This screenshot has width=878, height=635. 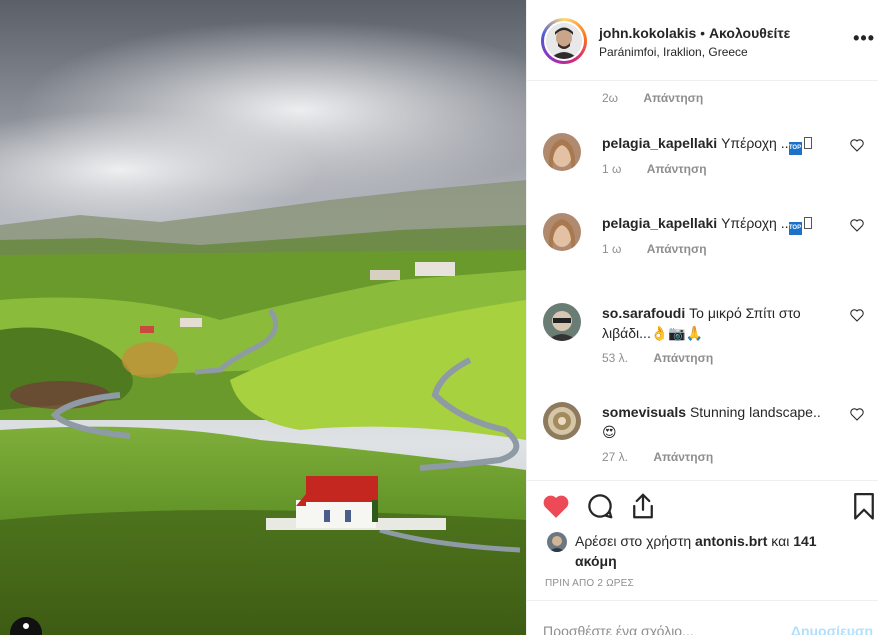 What do you see at coordinates (780, 541) in the screenshot?
I see `liked-by-suffix: και` at bounding box center [780, 541].